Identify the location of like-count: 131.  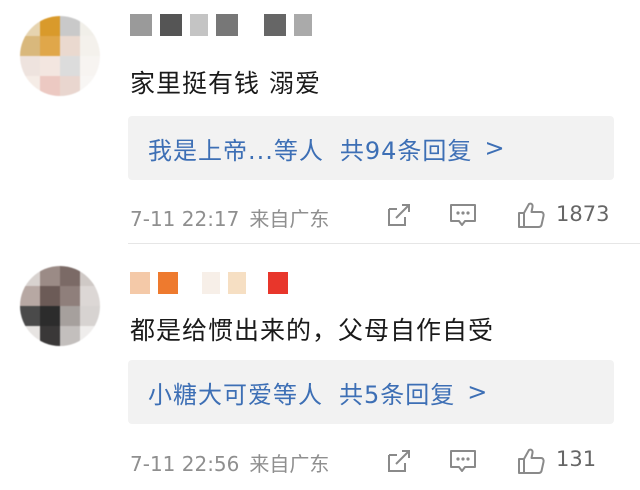
(576, 459).